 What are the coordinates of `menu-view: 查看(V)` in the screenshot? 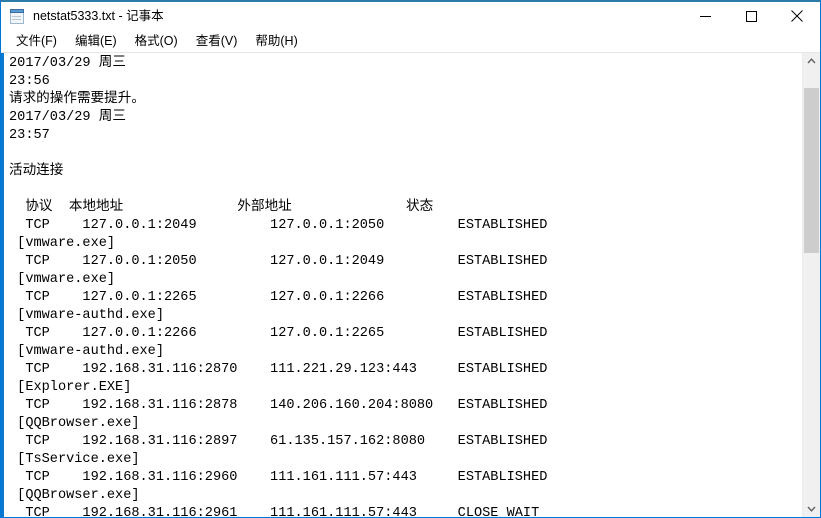 It's located at (217, 41).